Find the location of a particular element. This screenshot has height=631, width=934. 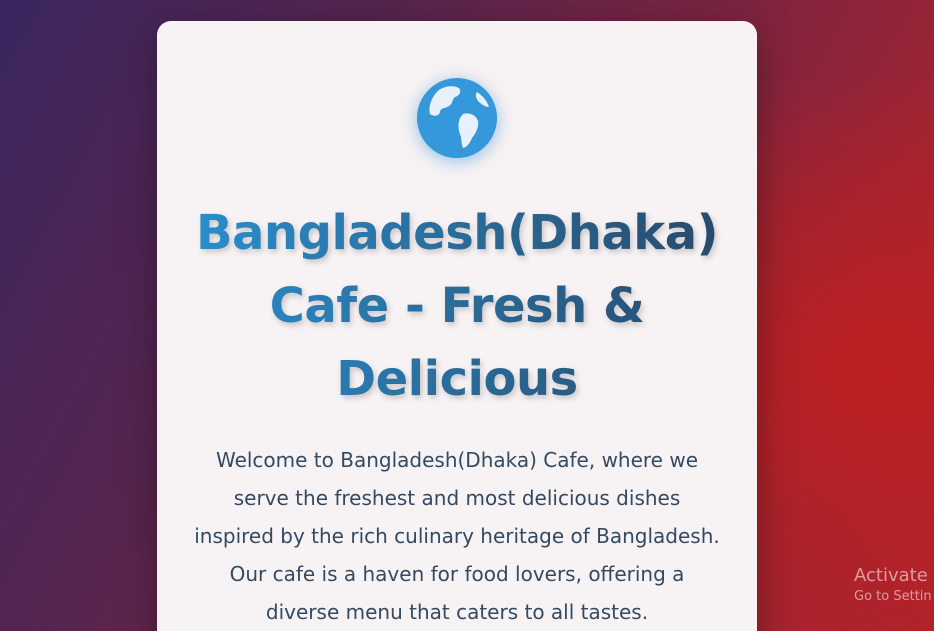

activate-windows-watermark: Activate W Go to Settin is located at coordinates (894, 585).